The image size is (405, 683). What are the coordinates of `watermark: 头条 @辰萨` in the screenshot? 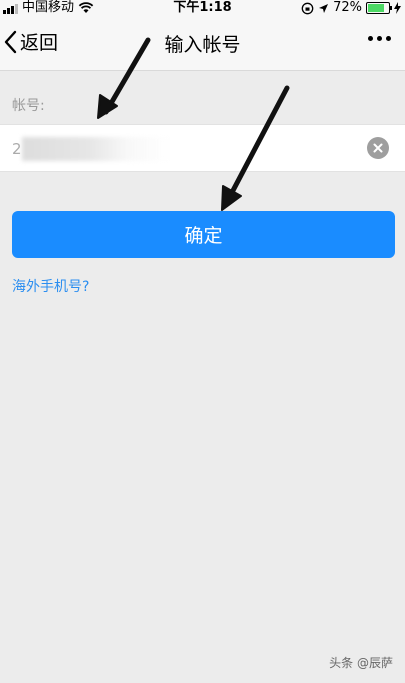 It's located at (361, 663).